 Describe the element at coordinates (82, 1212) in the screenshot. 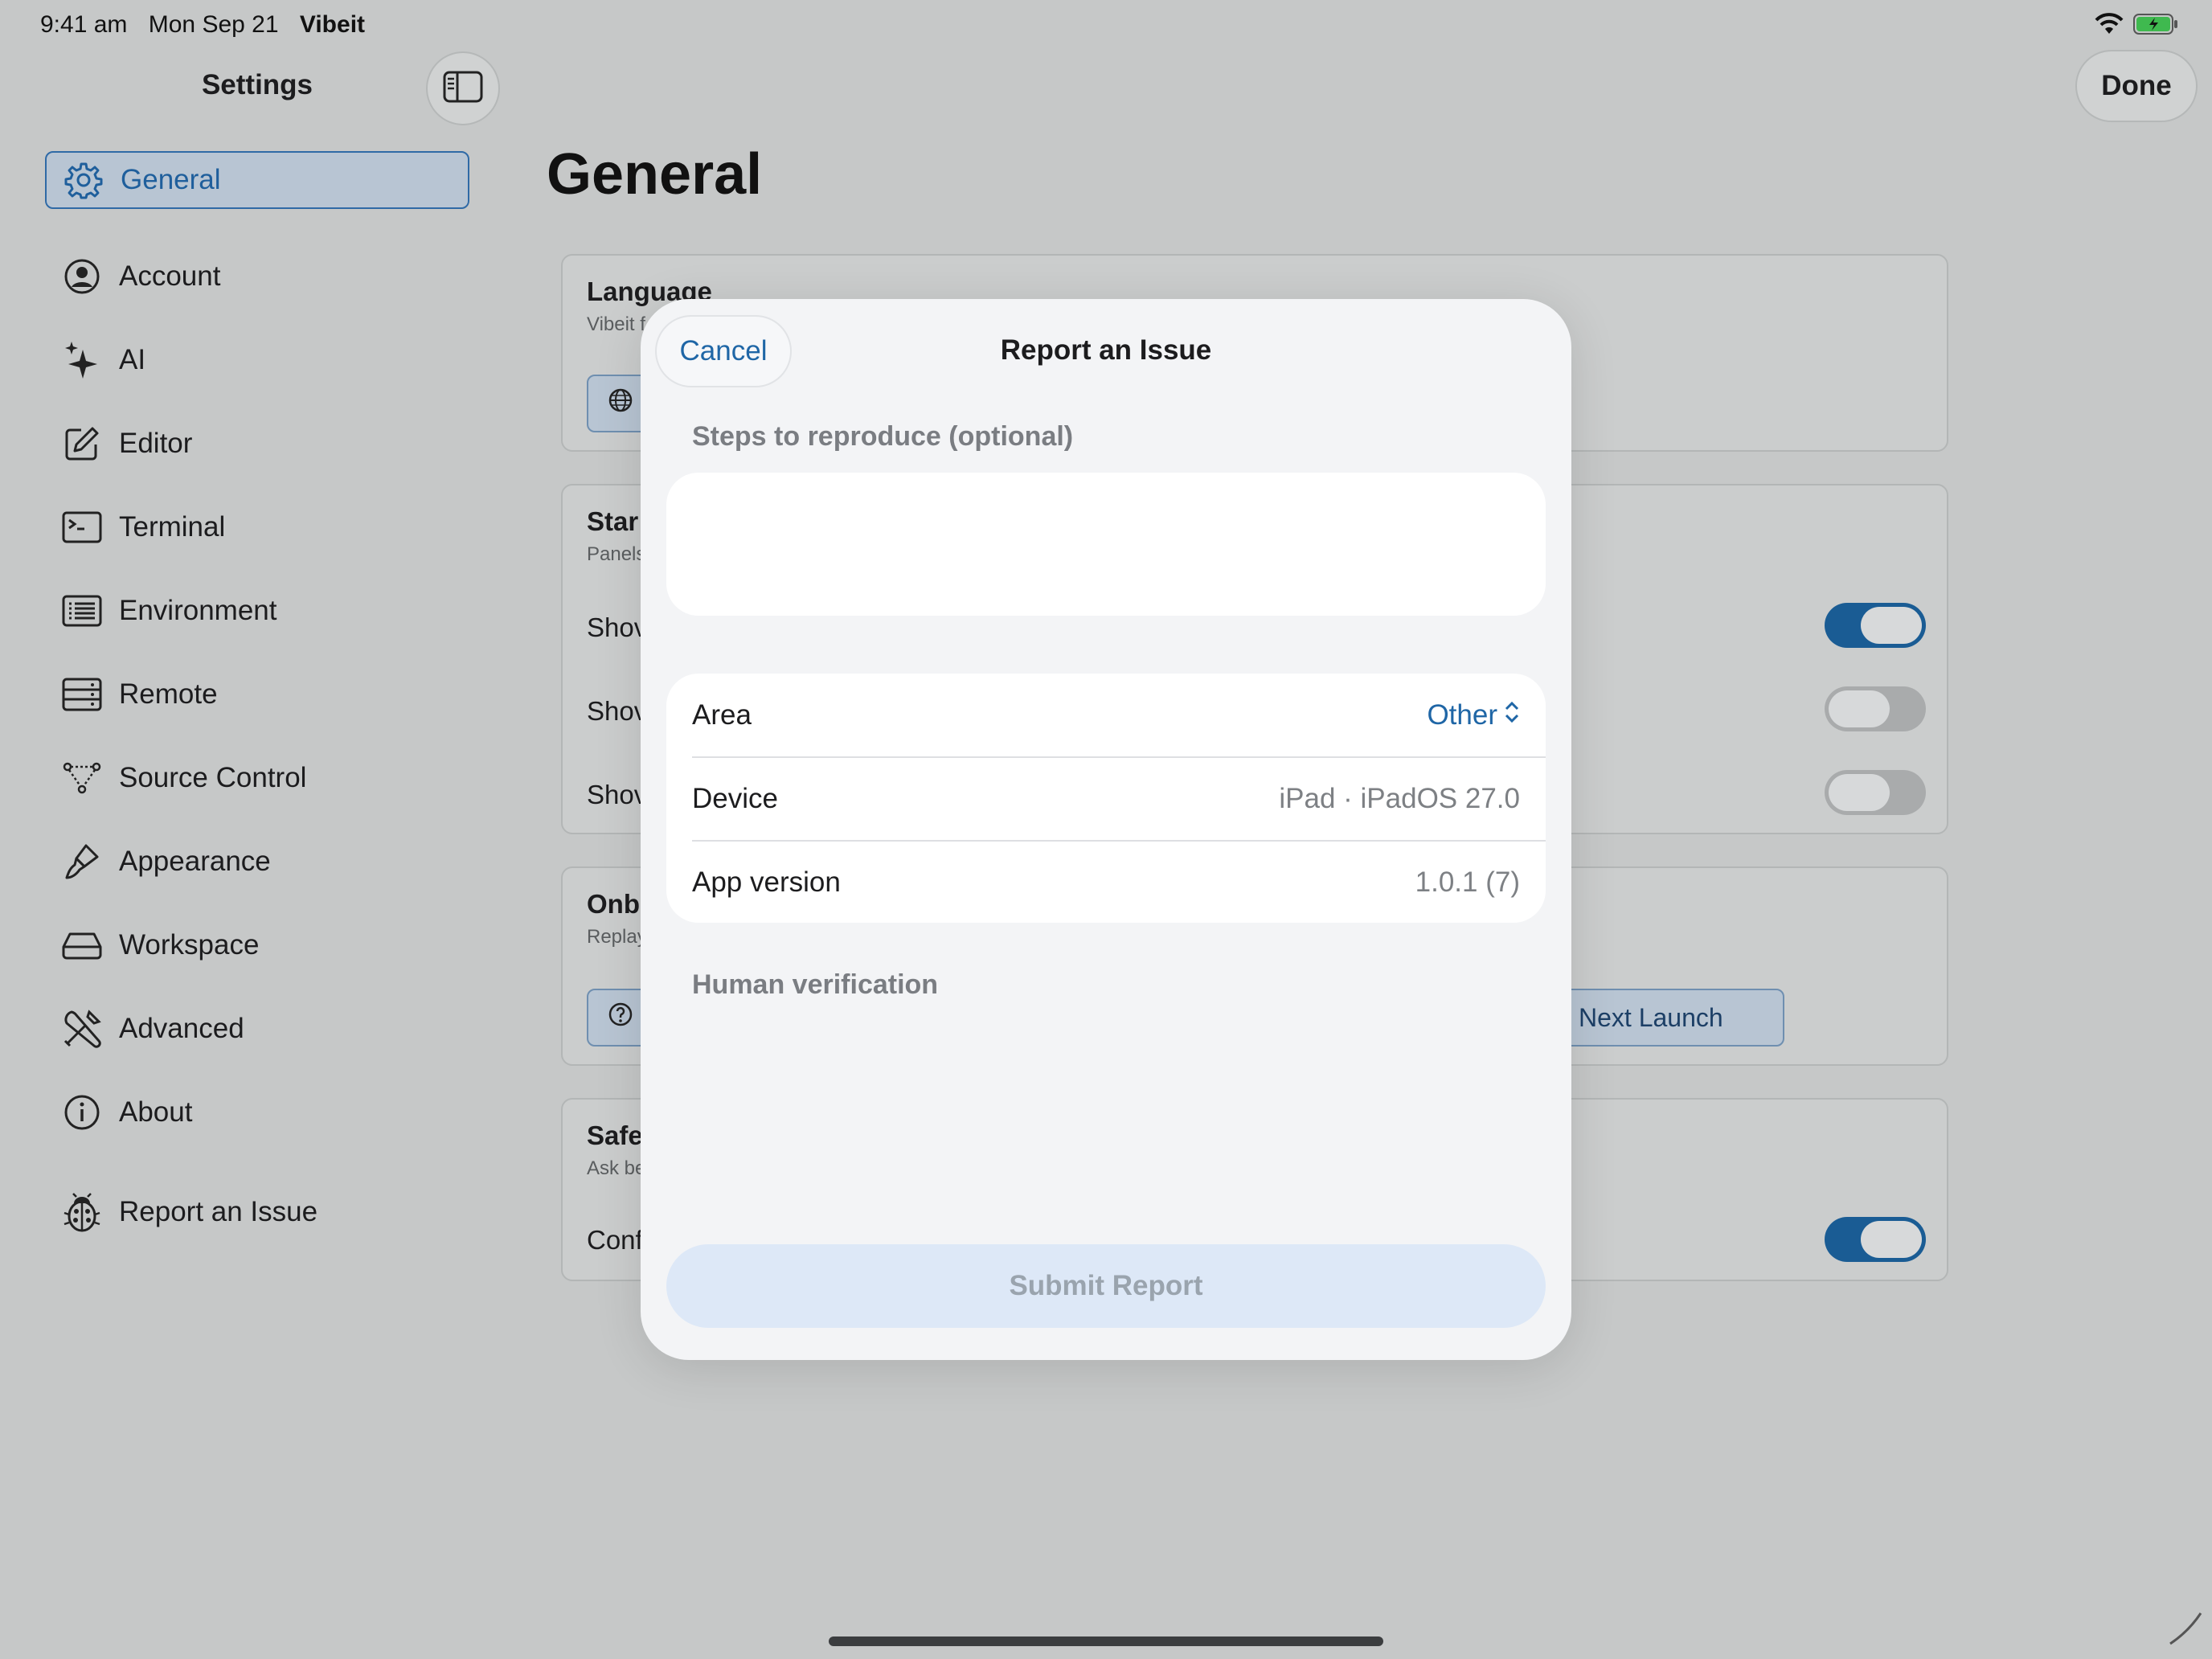

I see `ladybug-icon` at that location.